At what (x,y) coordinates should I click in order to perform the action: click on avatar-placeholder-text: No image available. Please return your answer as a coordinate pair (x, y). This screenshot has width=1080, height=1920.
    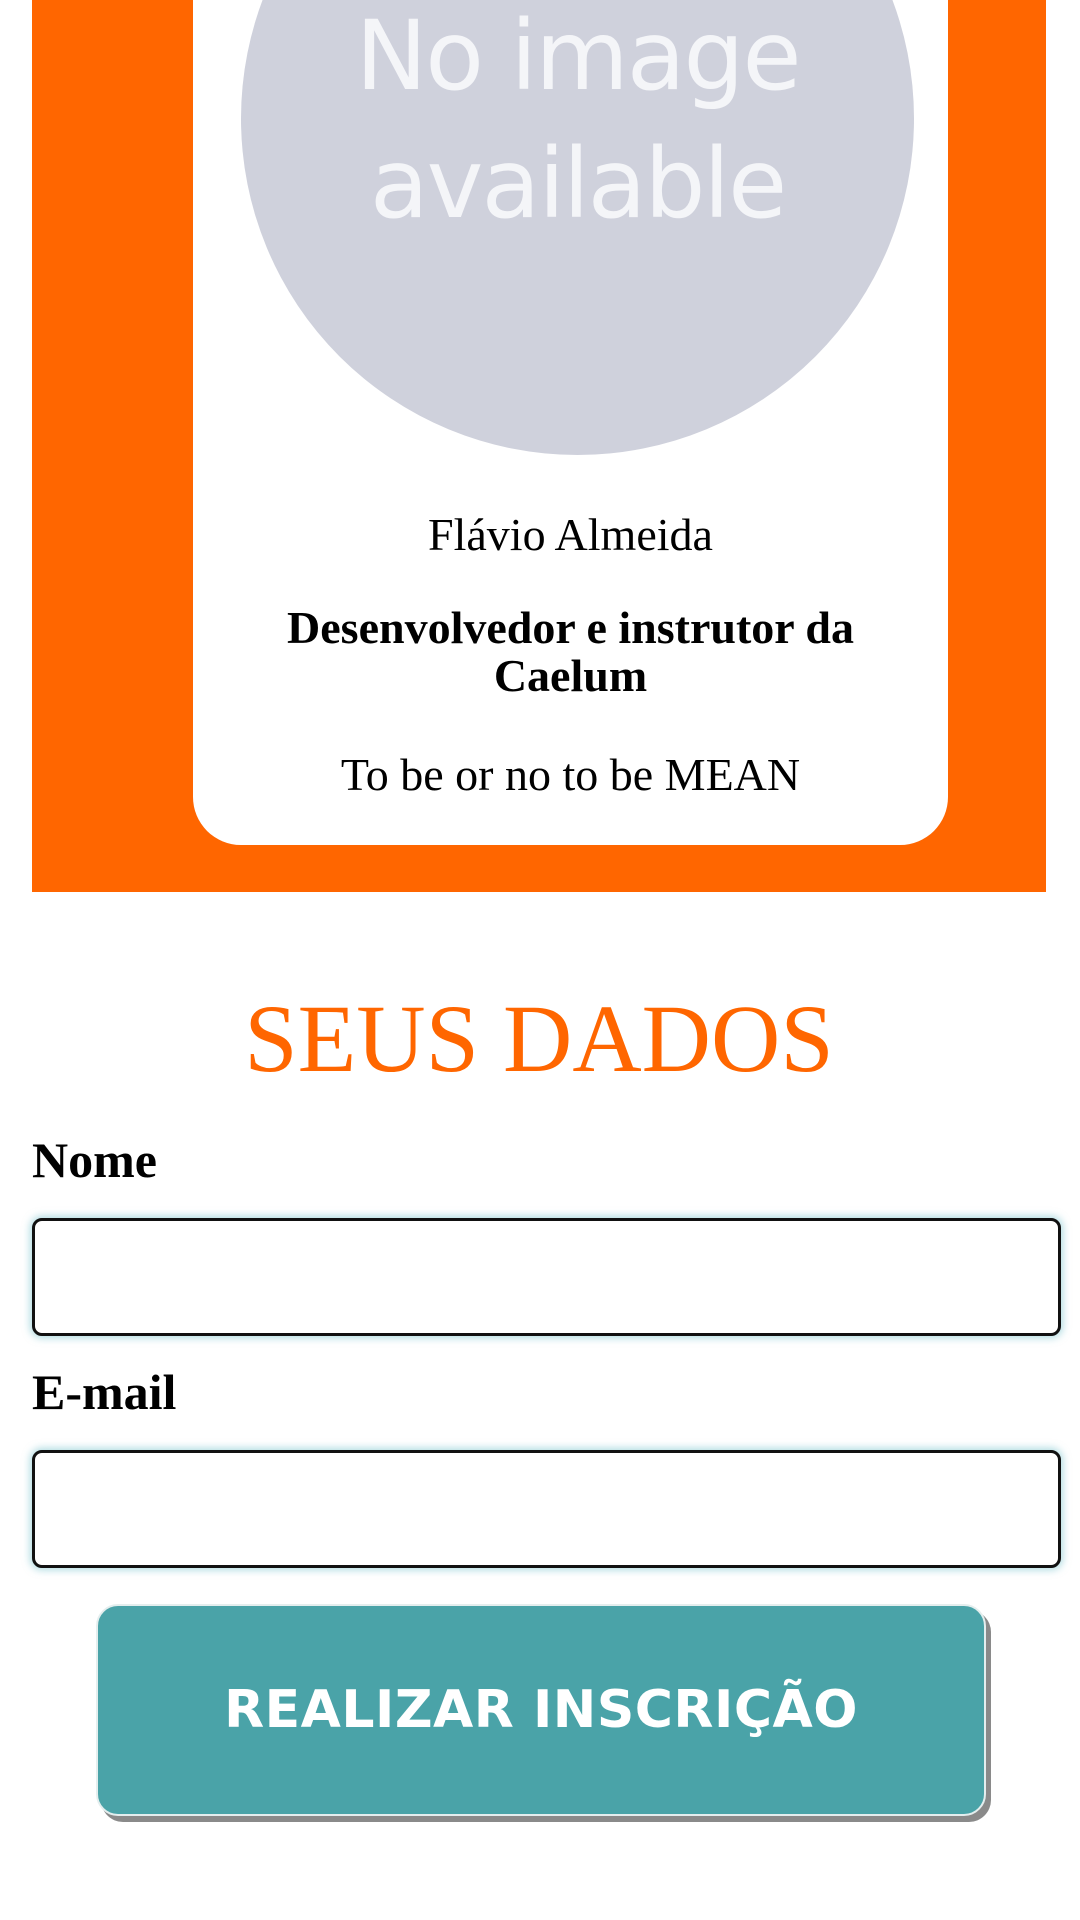
    Looking at the image, I should click on (577, 124).